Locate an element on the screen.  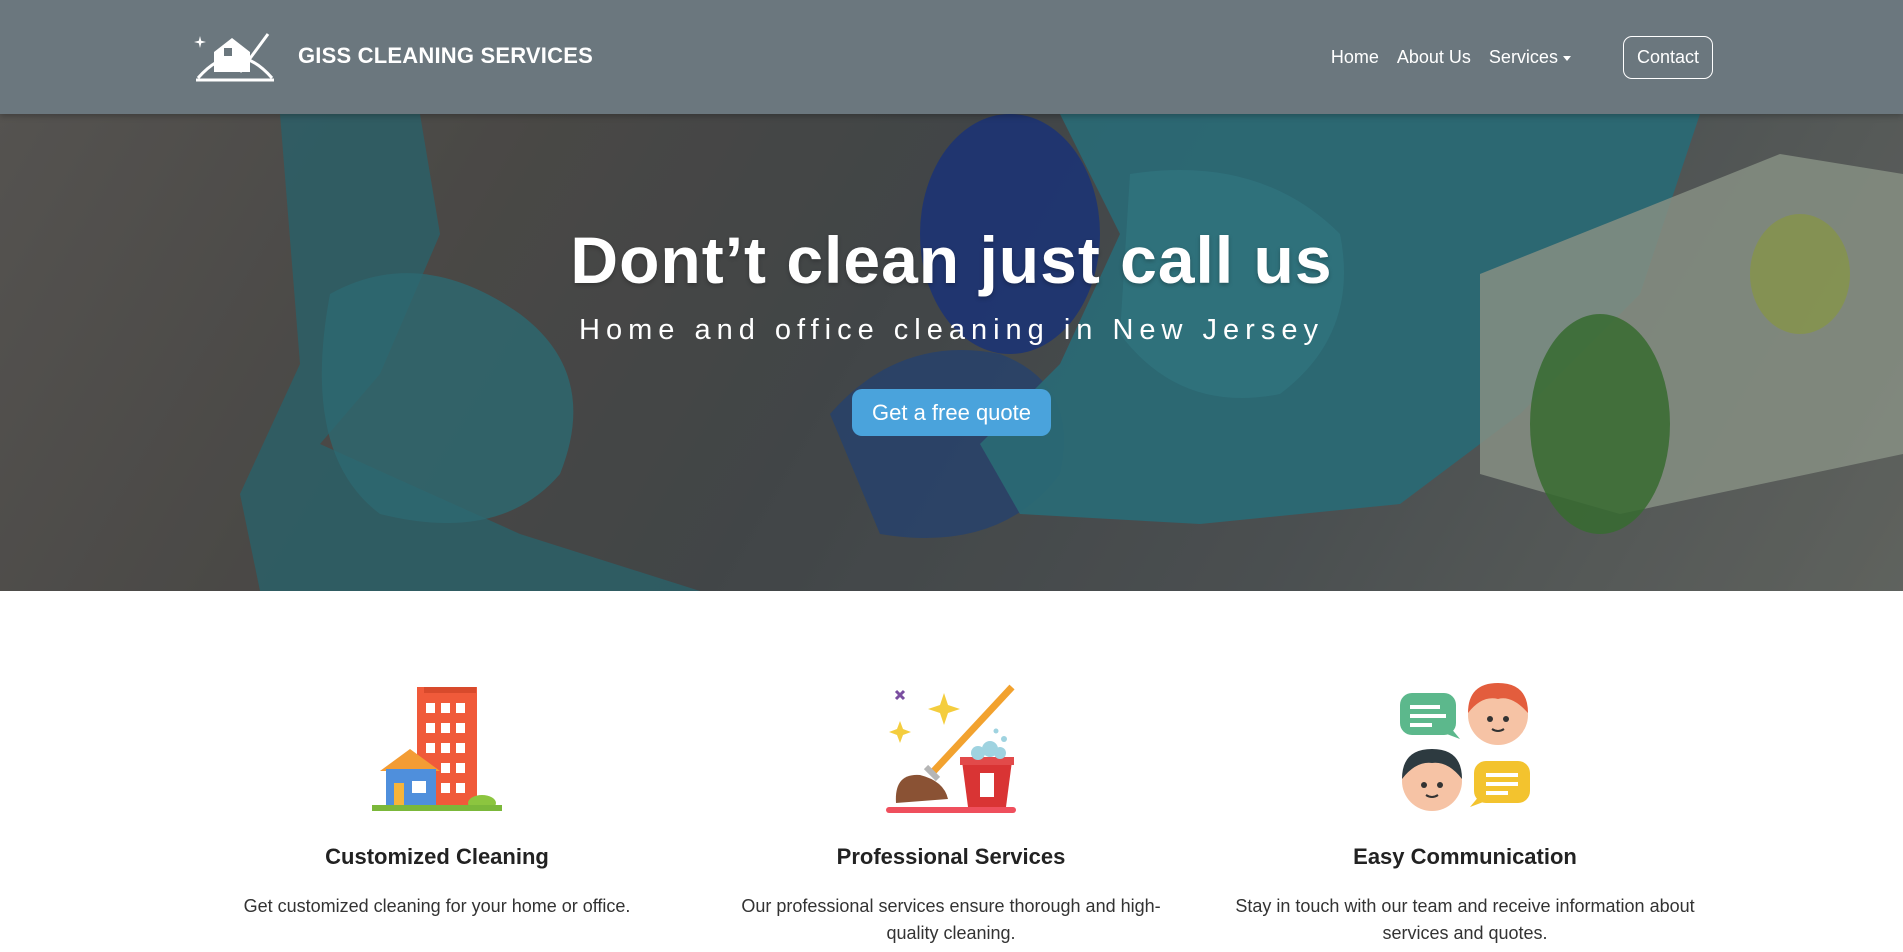
brand-name: GISS CLEANING SERVICES is located at coordinates (445, 55).